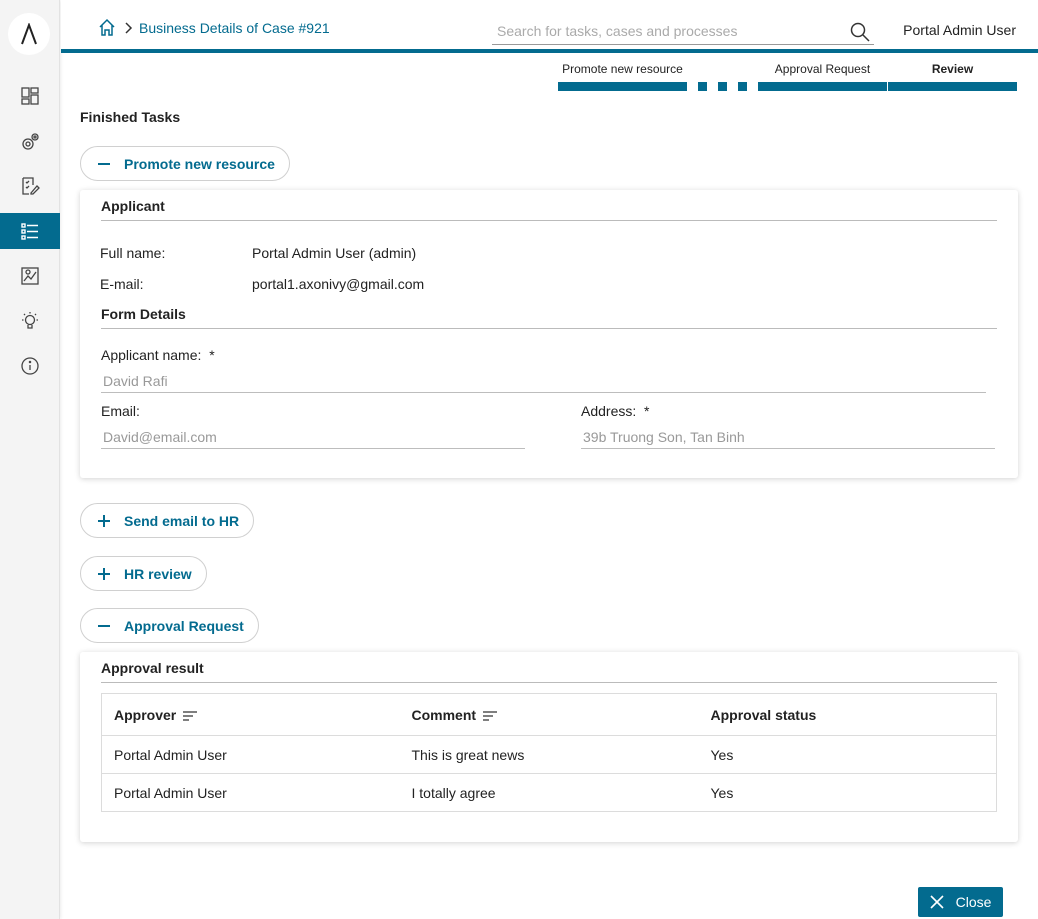 The image size is (1038, 919). What do you see at coordinates (334, 253) in the screenshot?
I see `full-name-value: Portal Admin User (admin)` at bounding box center [334, 253].